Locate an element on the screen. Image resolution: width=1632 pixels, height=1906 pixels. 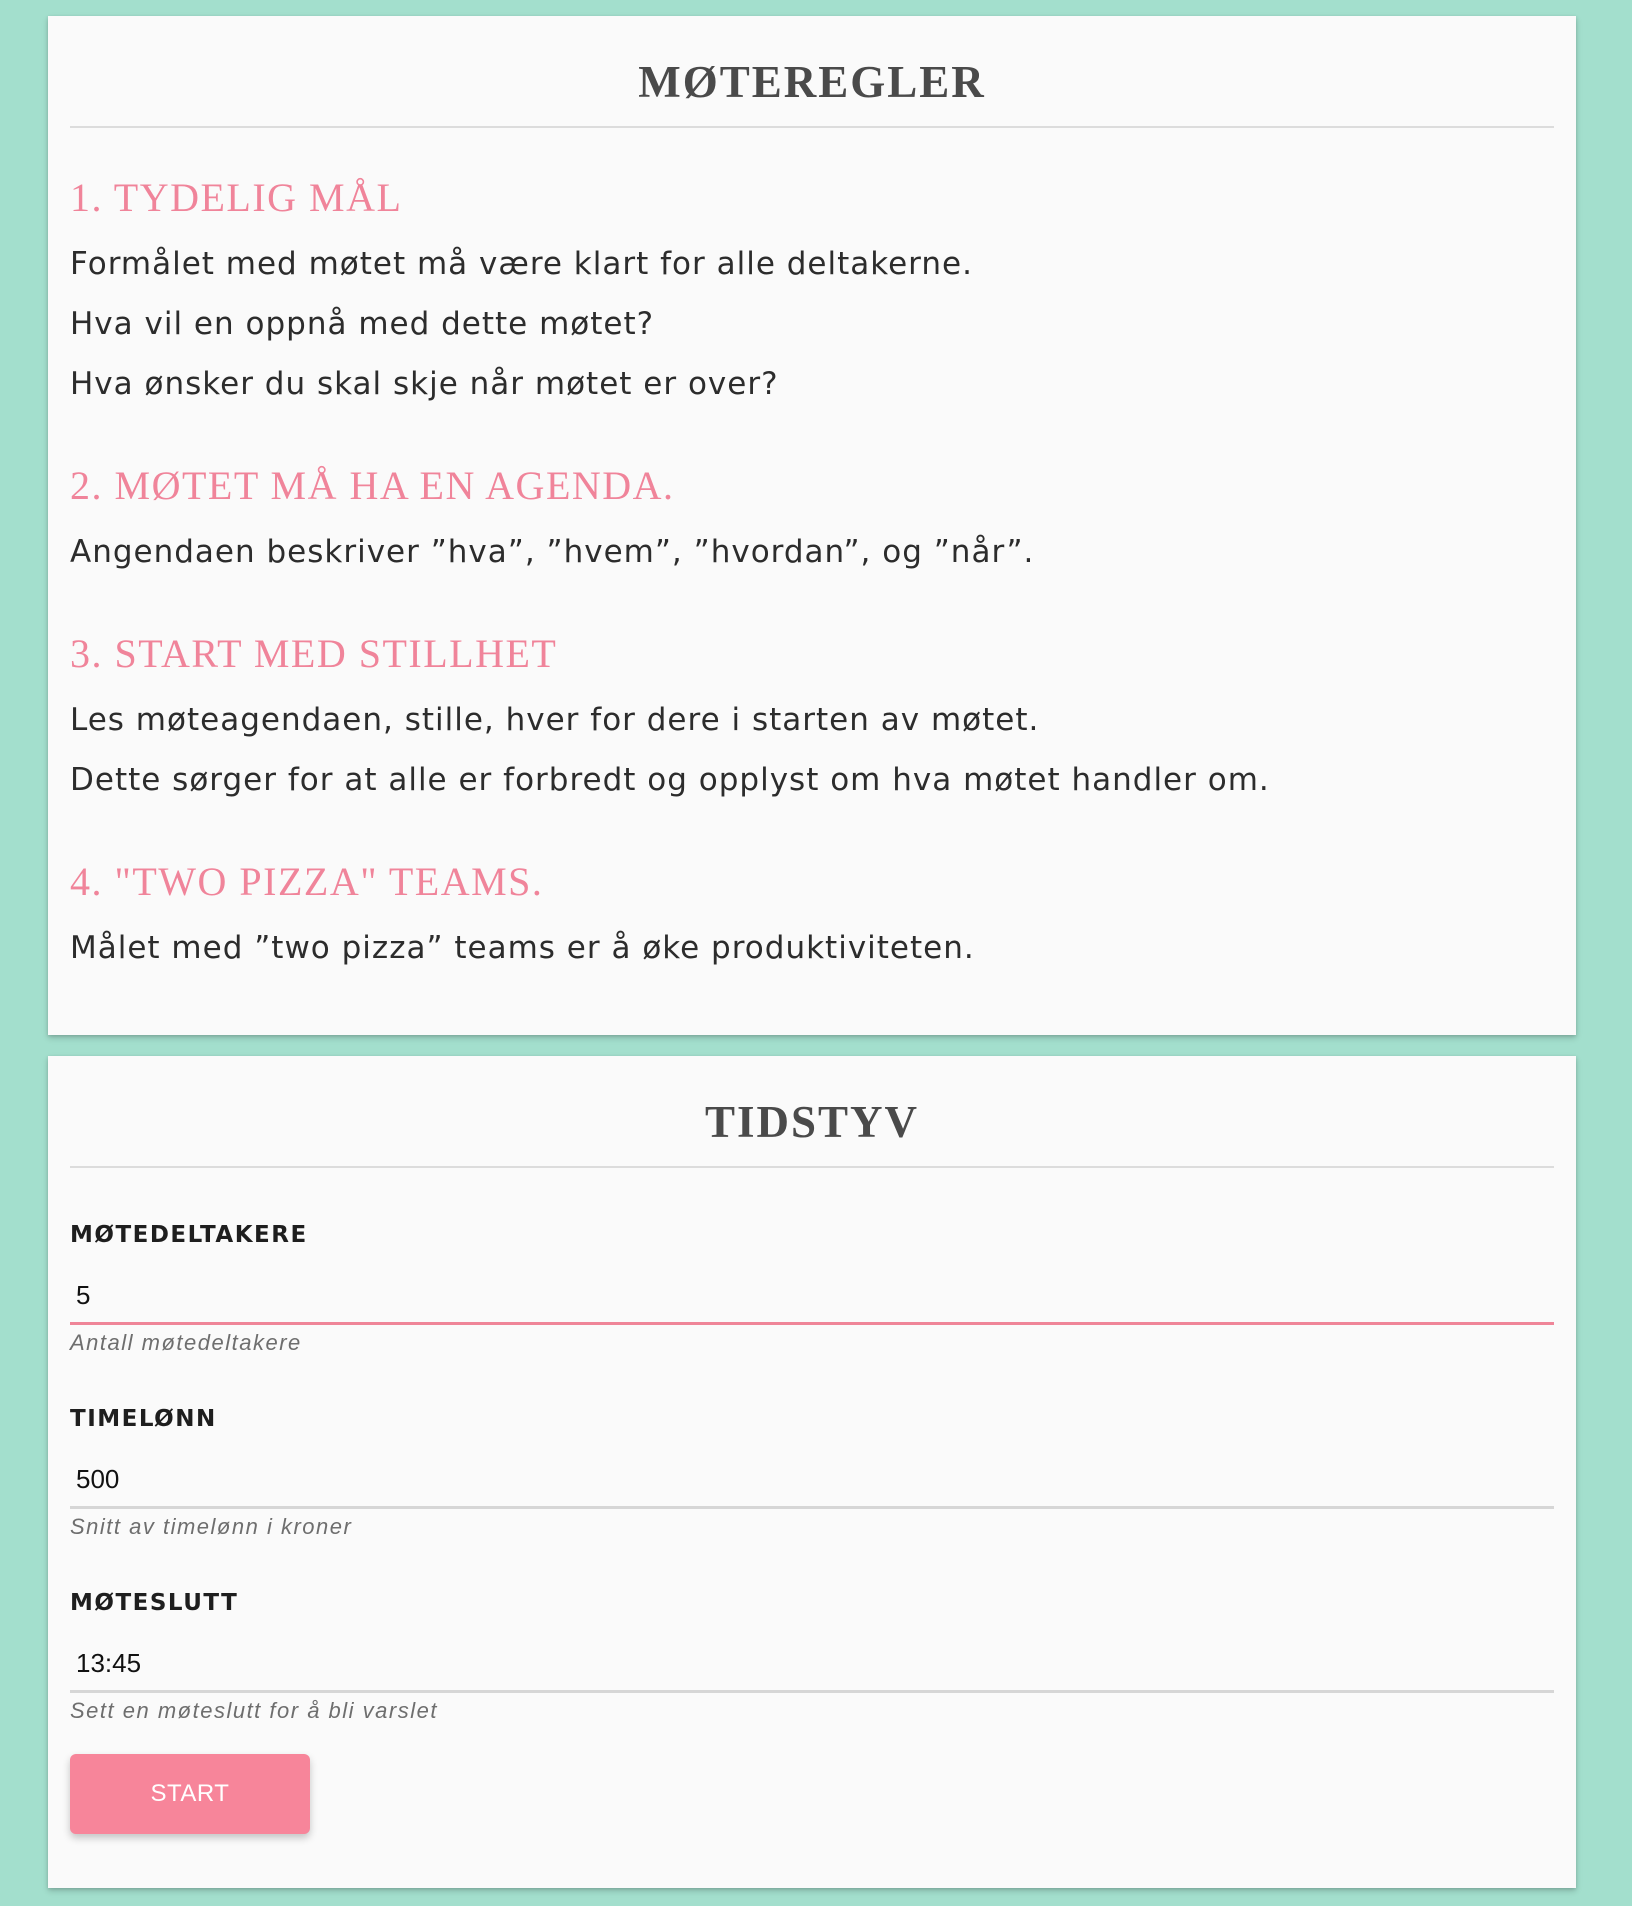
participants-hint: Antall møtedeltakere is located at coordinates (186, 1342).